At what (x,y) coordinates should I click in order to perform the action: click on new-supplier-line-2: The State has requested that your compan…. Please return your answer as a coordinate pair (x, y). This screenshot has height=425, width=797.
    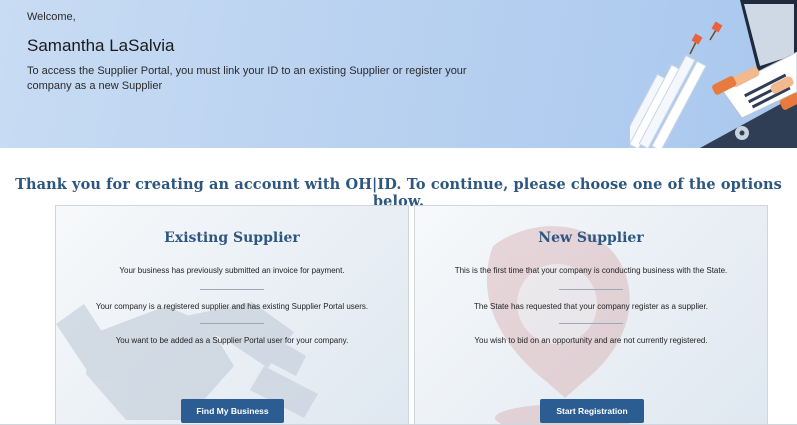
    Looking at the image, I should click on (591, 306).